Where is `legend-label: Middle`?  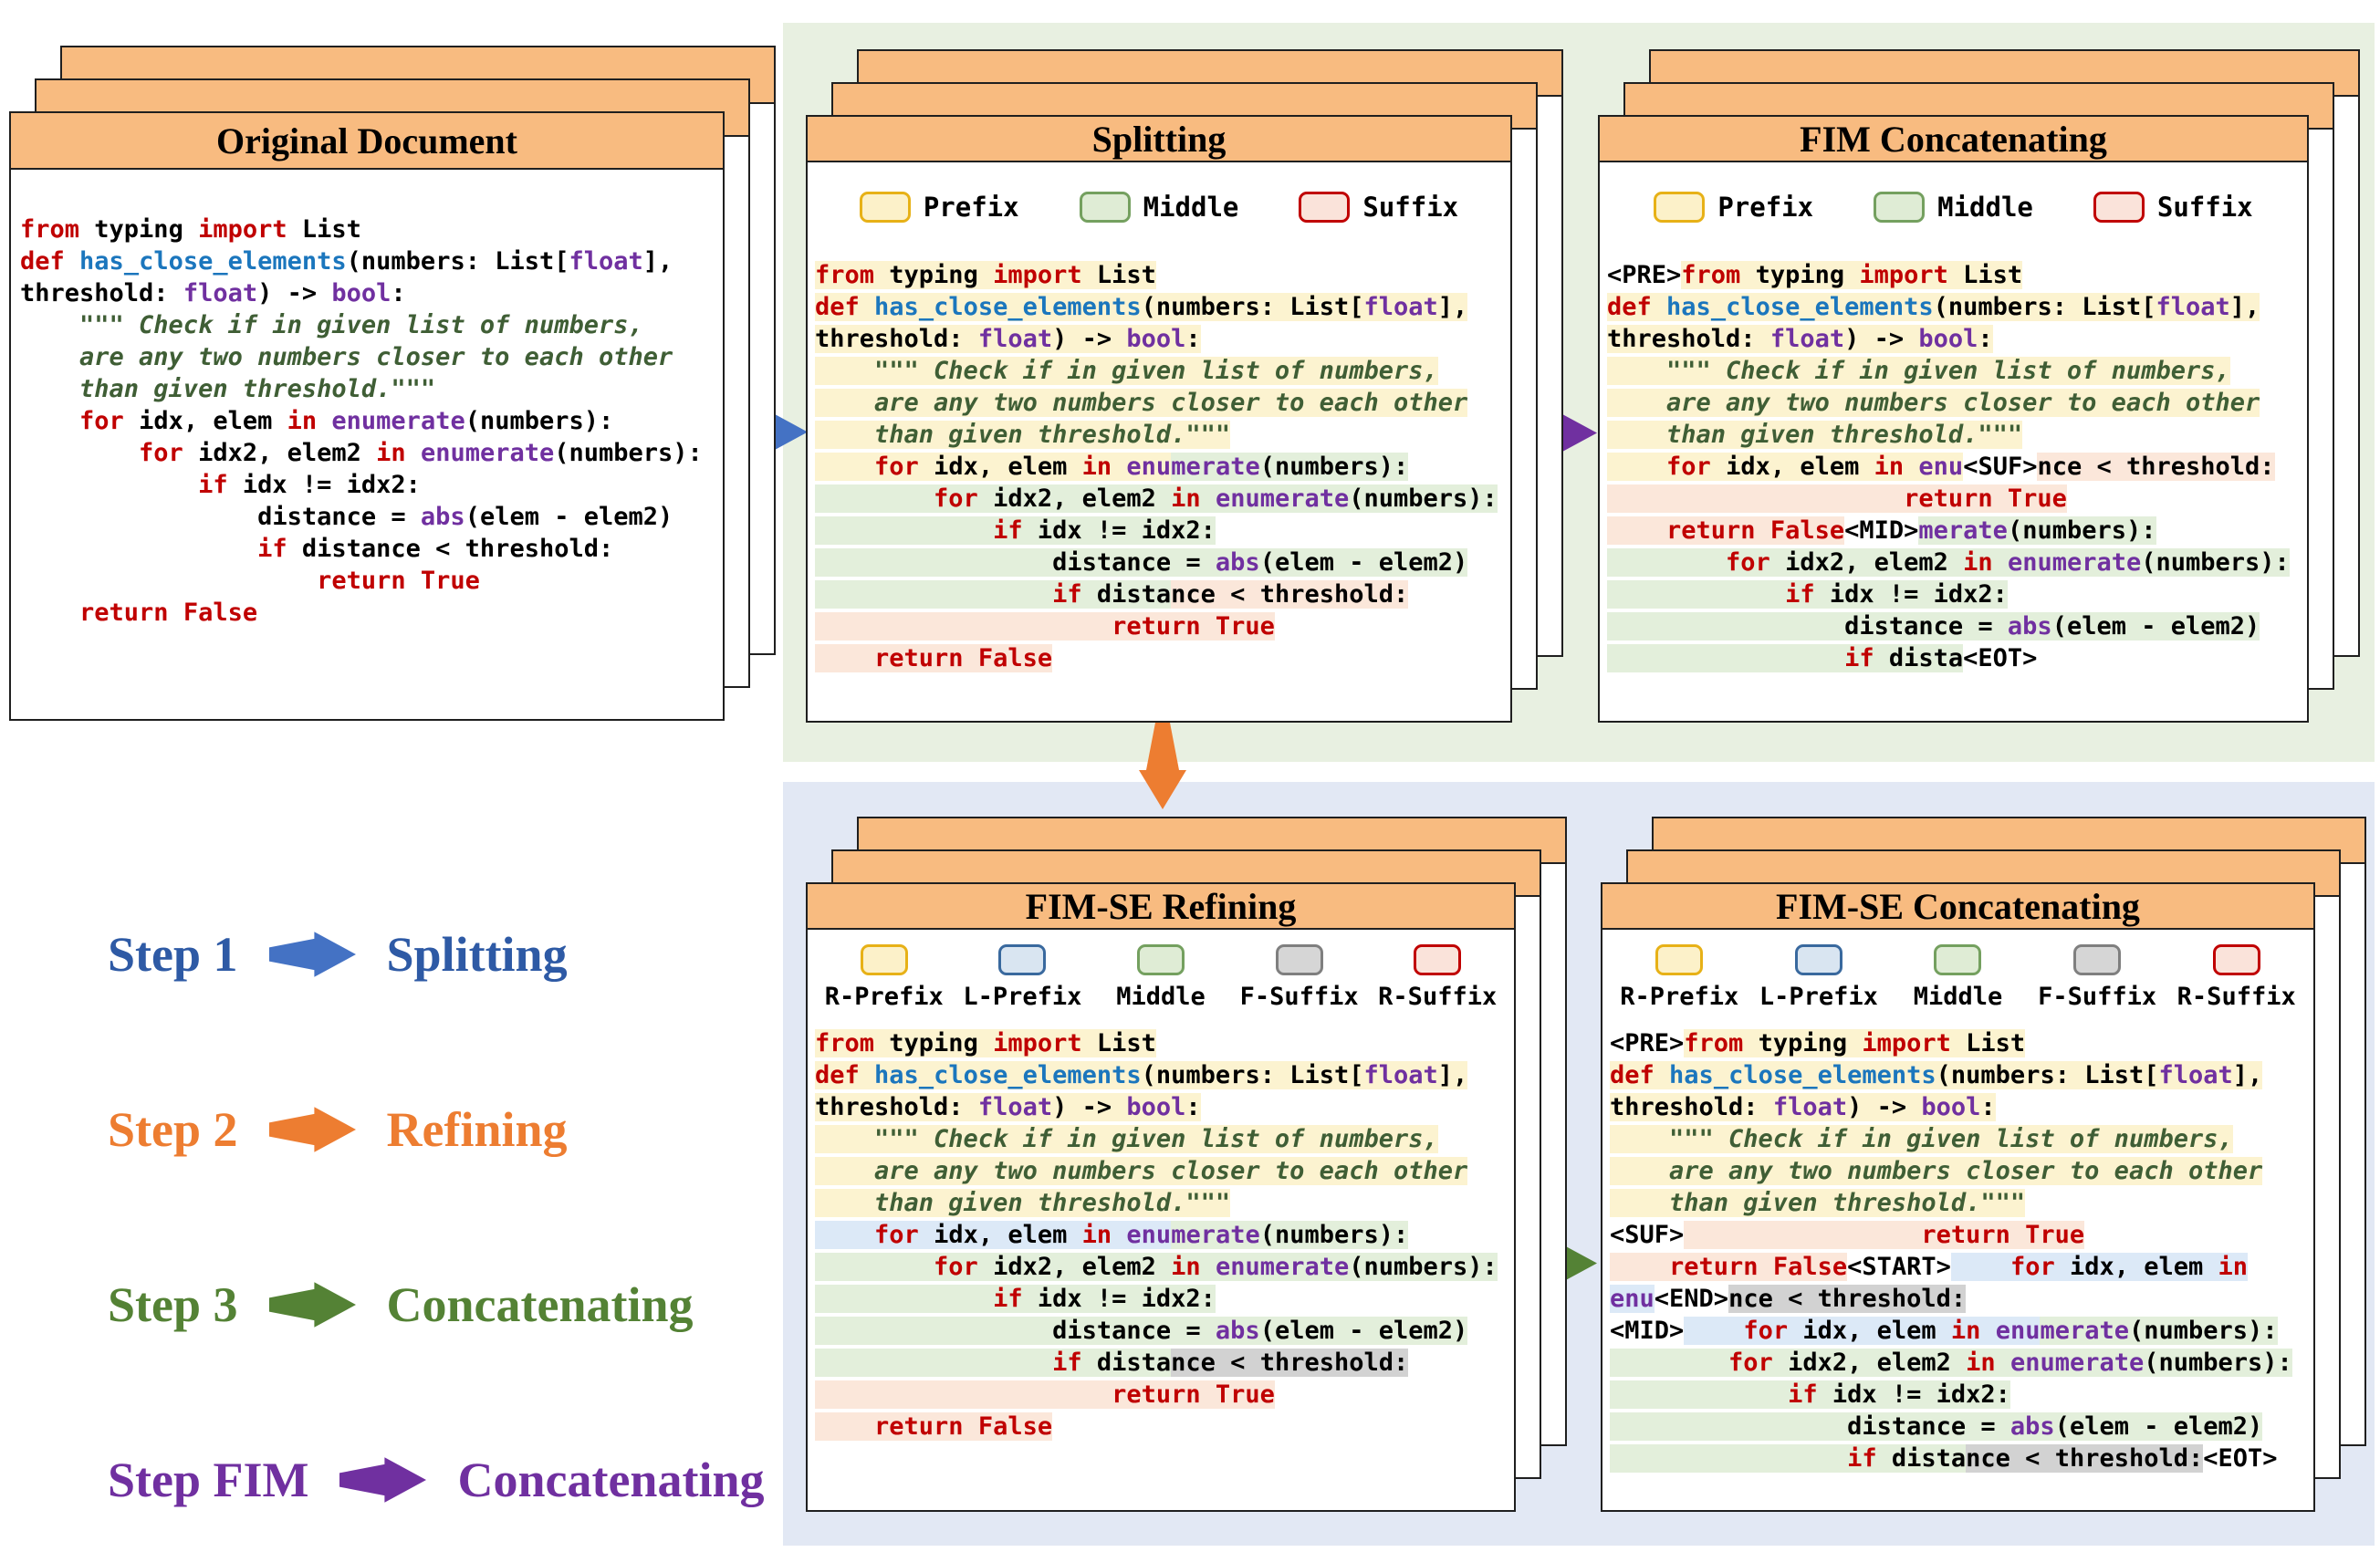 legend-label: Middle is located at coordinates (1161, 997).